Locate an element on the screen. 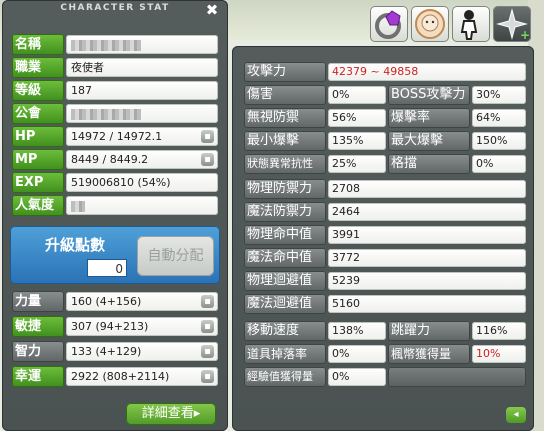  ring-gem-icon is located at coordinates (389, 24).